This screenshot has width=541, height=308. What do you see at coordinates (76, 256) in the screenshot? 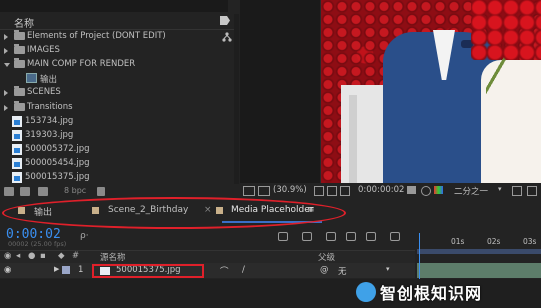
I see `number-column-icon: #` at bounding box center [76, 256].